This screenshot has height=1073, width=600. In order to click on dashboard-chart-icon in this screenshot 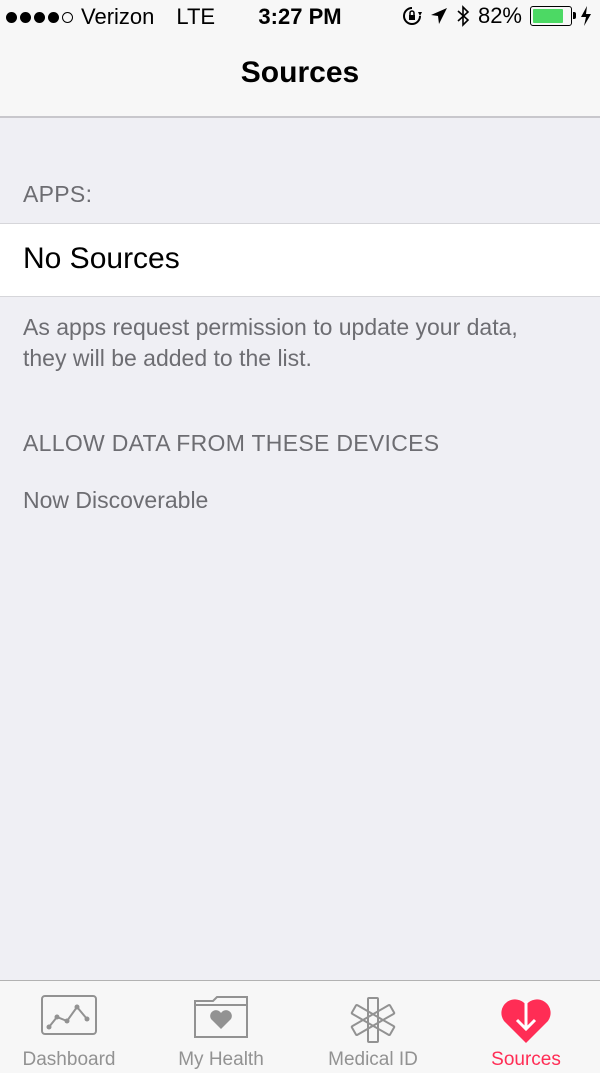, I will do `click(69, 1015)`.